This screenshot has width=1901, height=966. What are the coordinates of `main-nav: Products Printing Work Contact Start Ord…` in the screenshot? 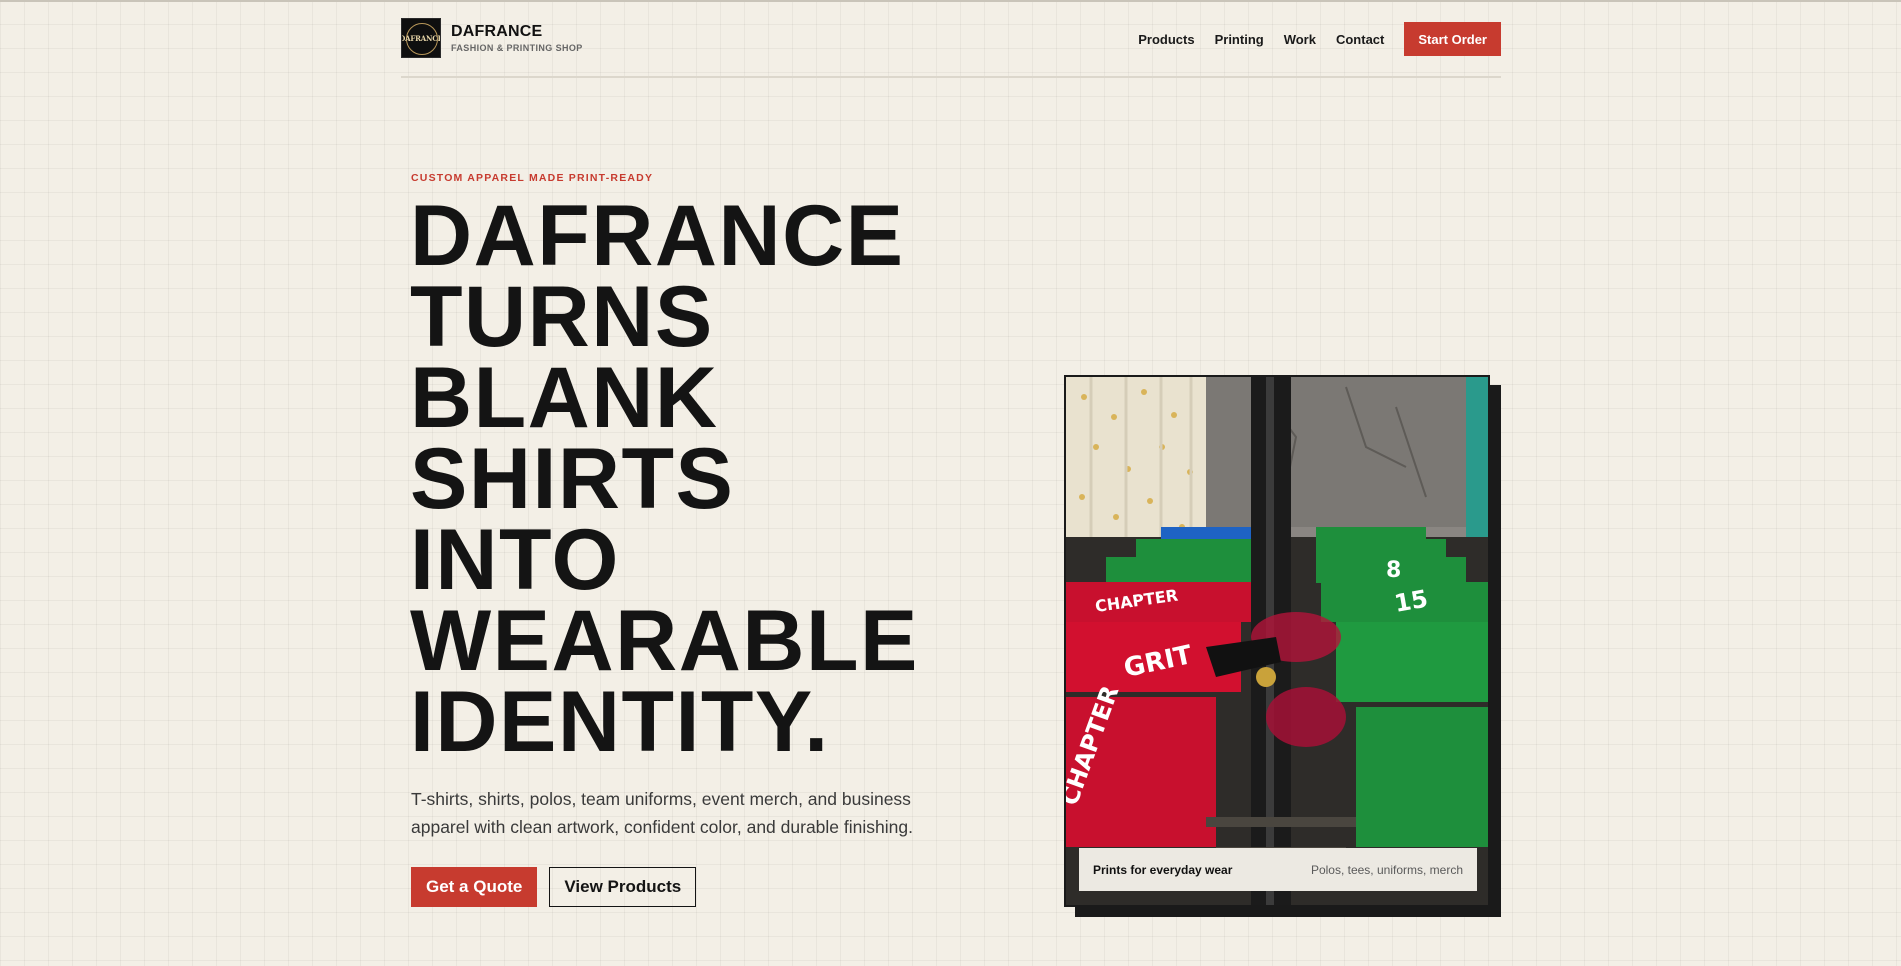 It's located at (1319, 39).